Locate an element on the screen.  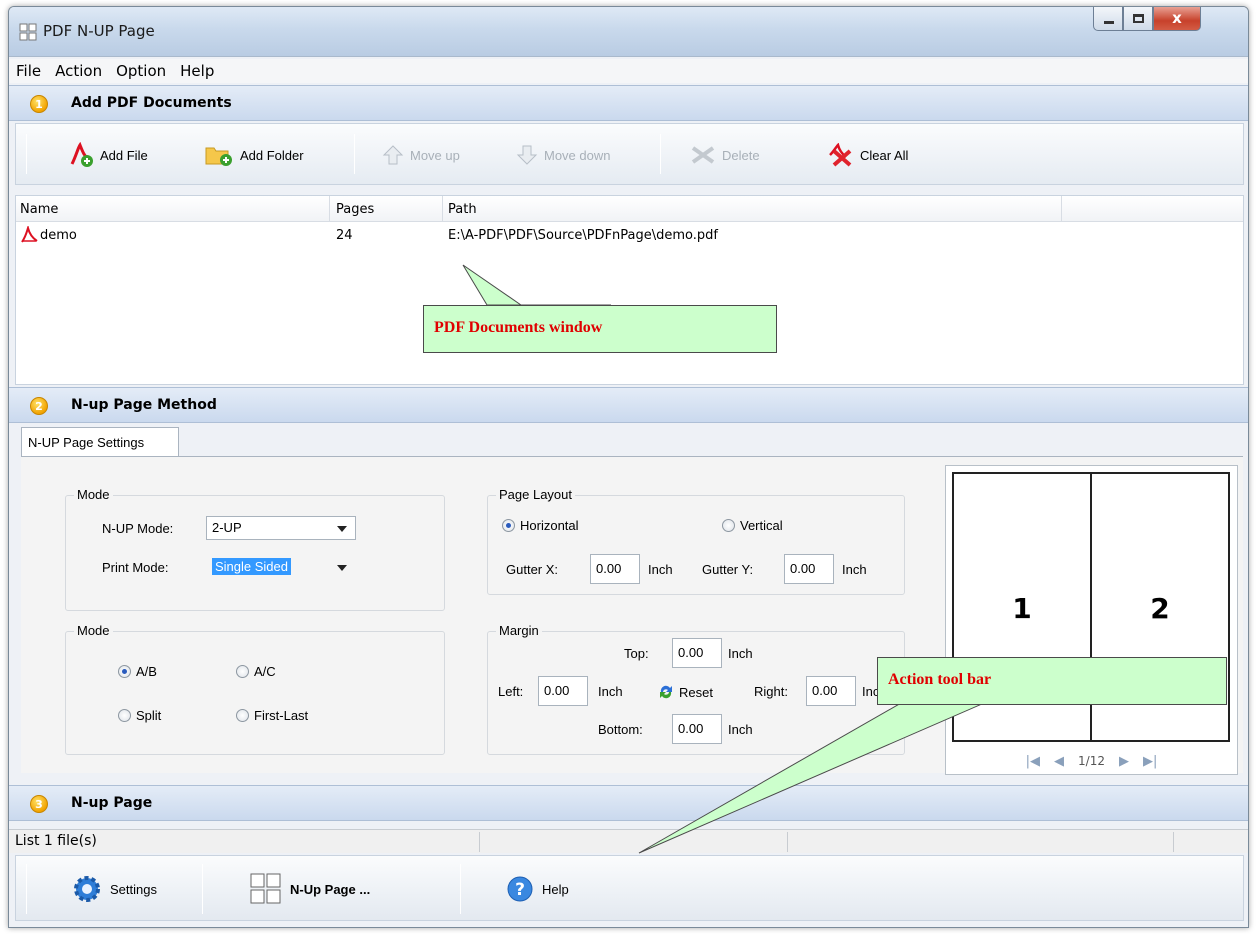
callout-documents-window: PDF Documents window is located at coordinates (600, 329).